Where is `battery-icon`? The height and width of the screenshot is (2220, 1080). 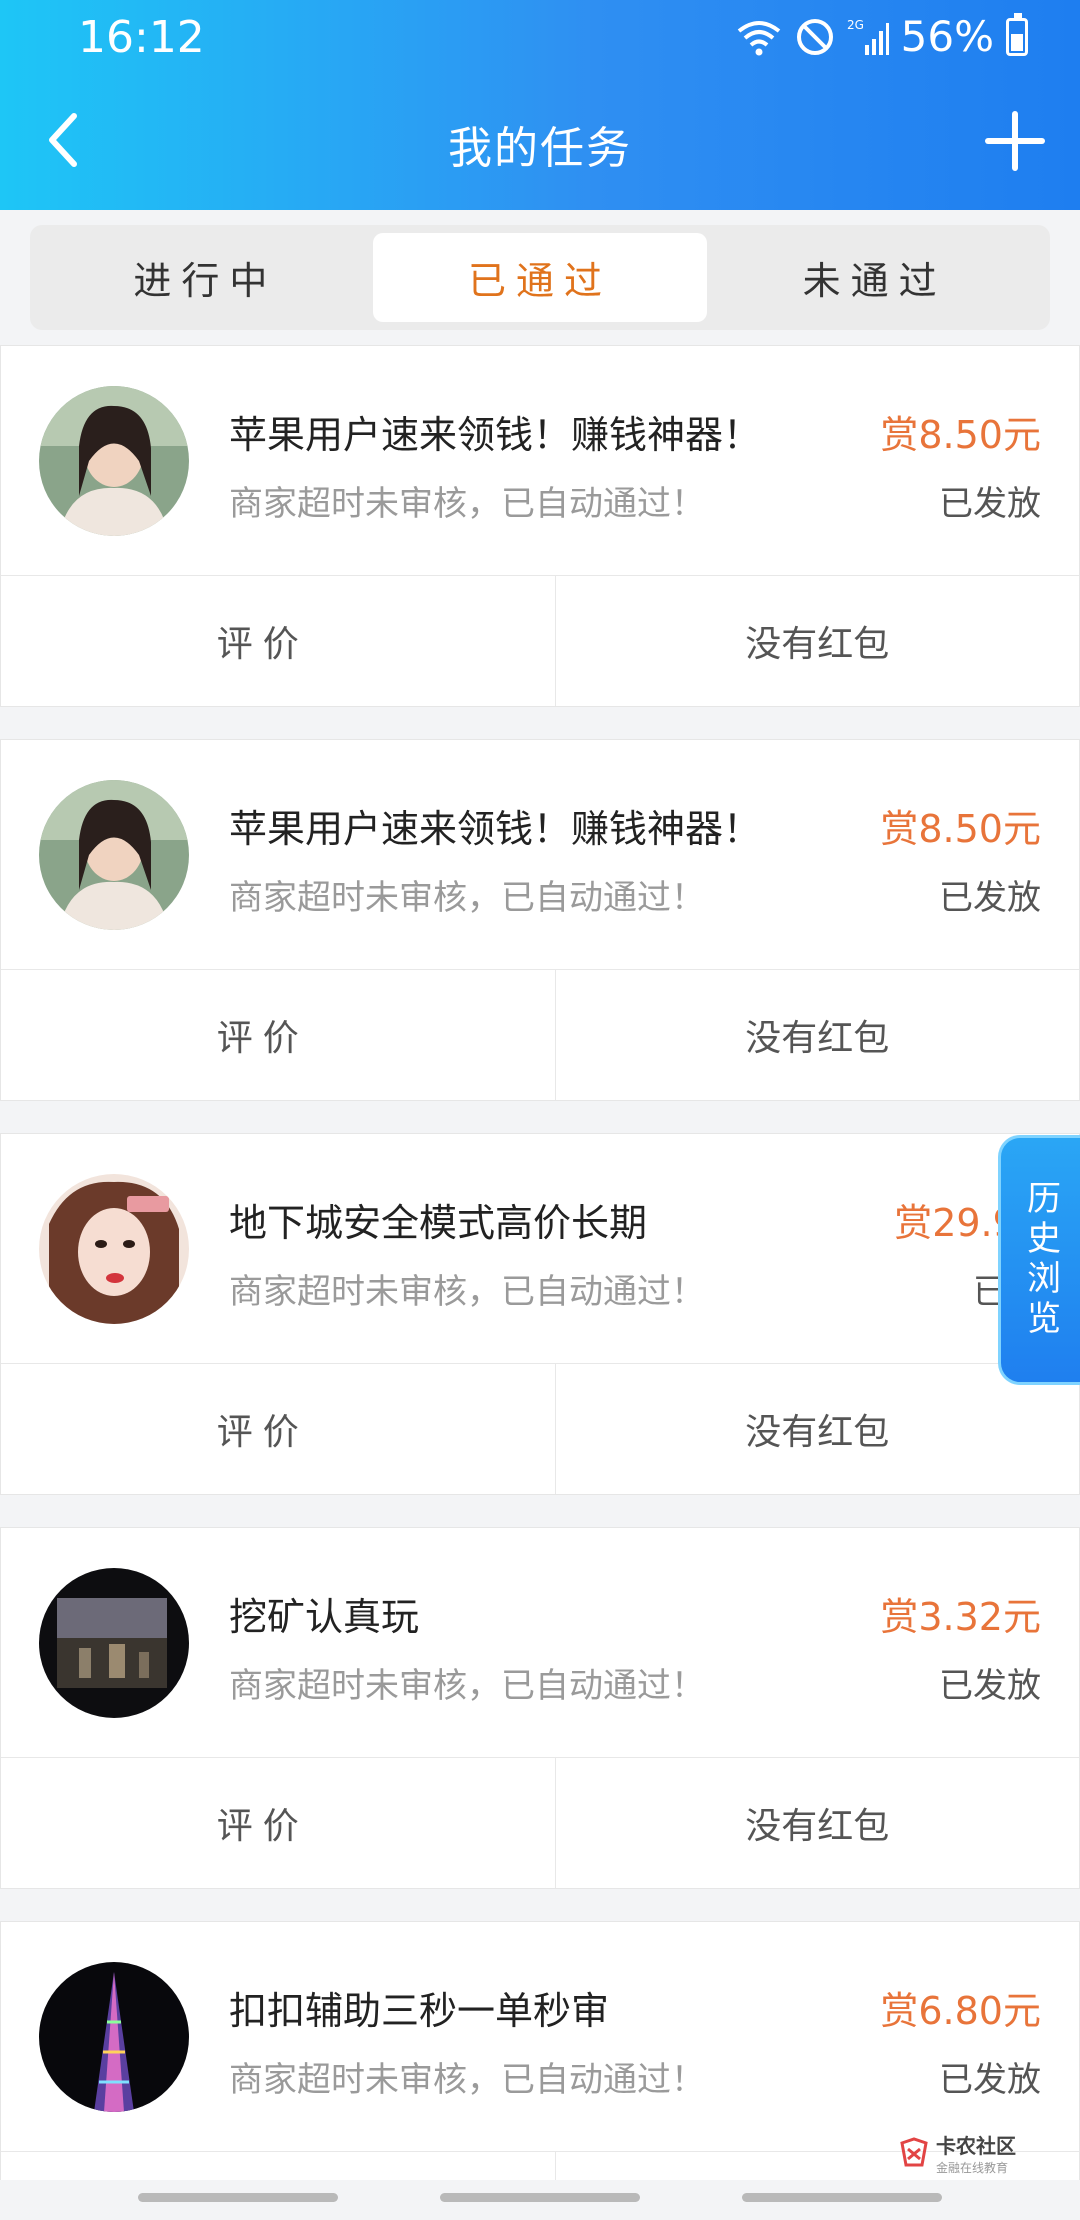
battery-icon is located at coordinates (1017, 34).